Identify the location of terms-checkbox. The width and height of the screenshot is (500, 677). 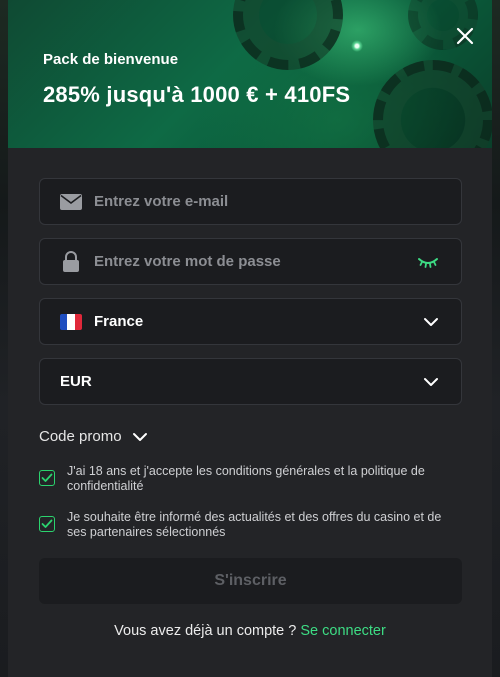
(47, 478).